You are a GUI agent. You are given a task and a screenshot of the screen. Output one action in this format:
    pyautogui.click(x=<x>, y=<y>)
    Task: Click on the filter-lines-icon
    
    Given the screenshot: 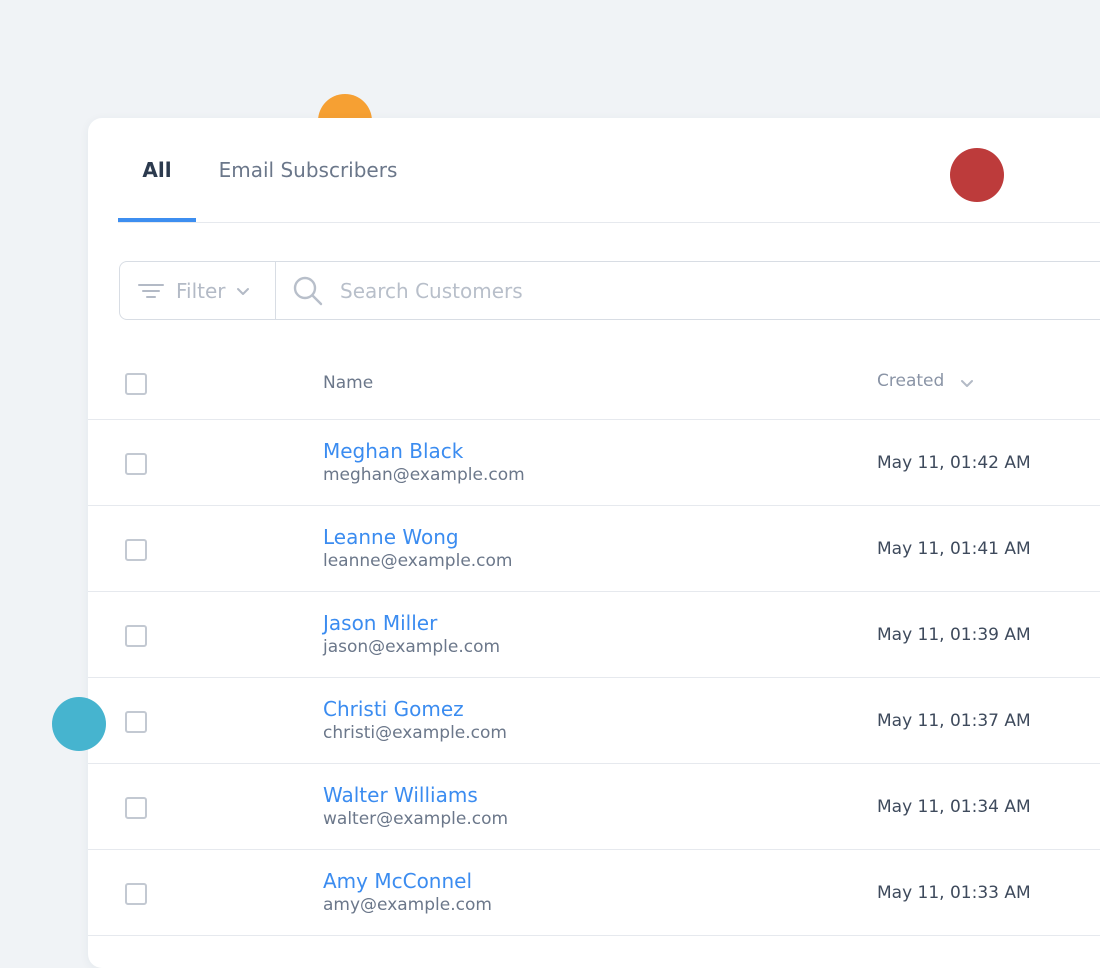 What is the action you would take?
    pyautogui.click(x=151, y=290)
    